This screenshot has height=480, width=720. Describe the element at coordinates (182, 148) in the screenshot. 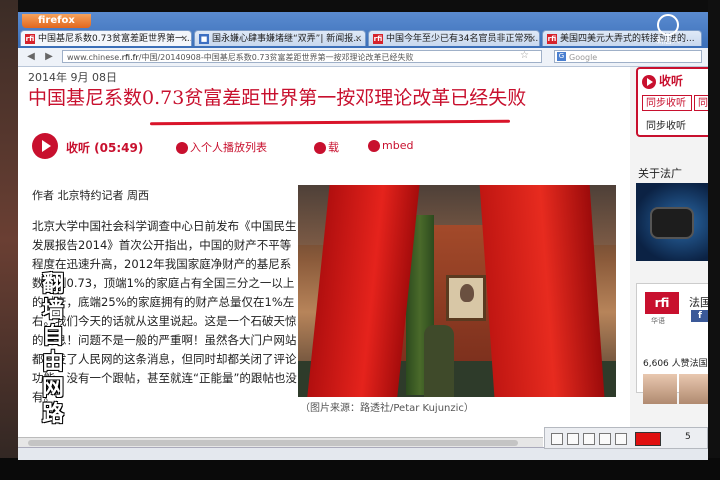

I see `plus-icon` at that location.